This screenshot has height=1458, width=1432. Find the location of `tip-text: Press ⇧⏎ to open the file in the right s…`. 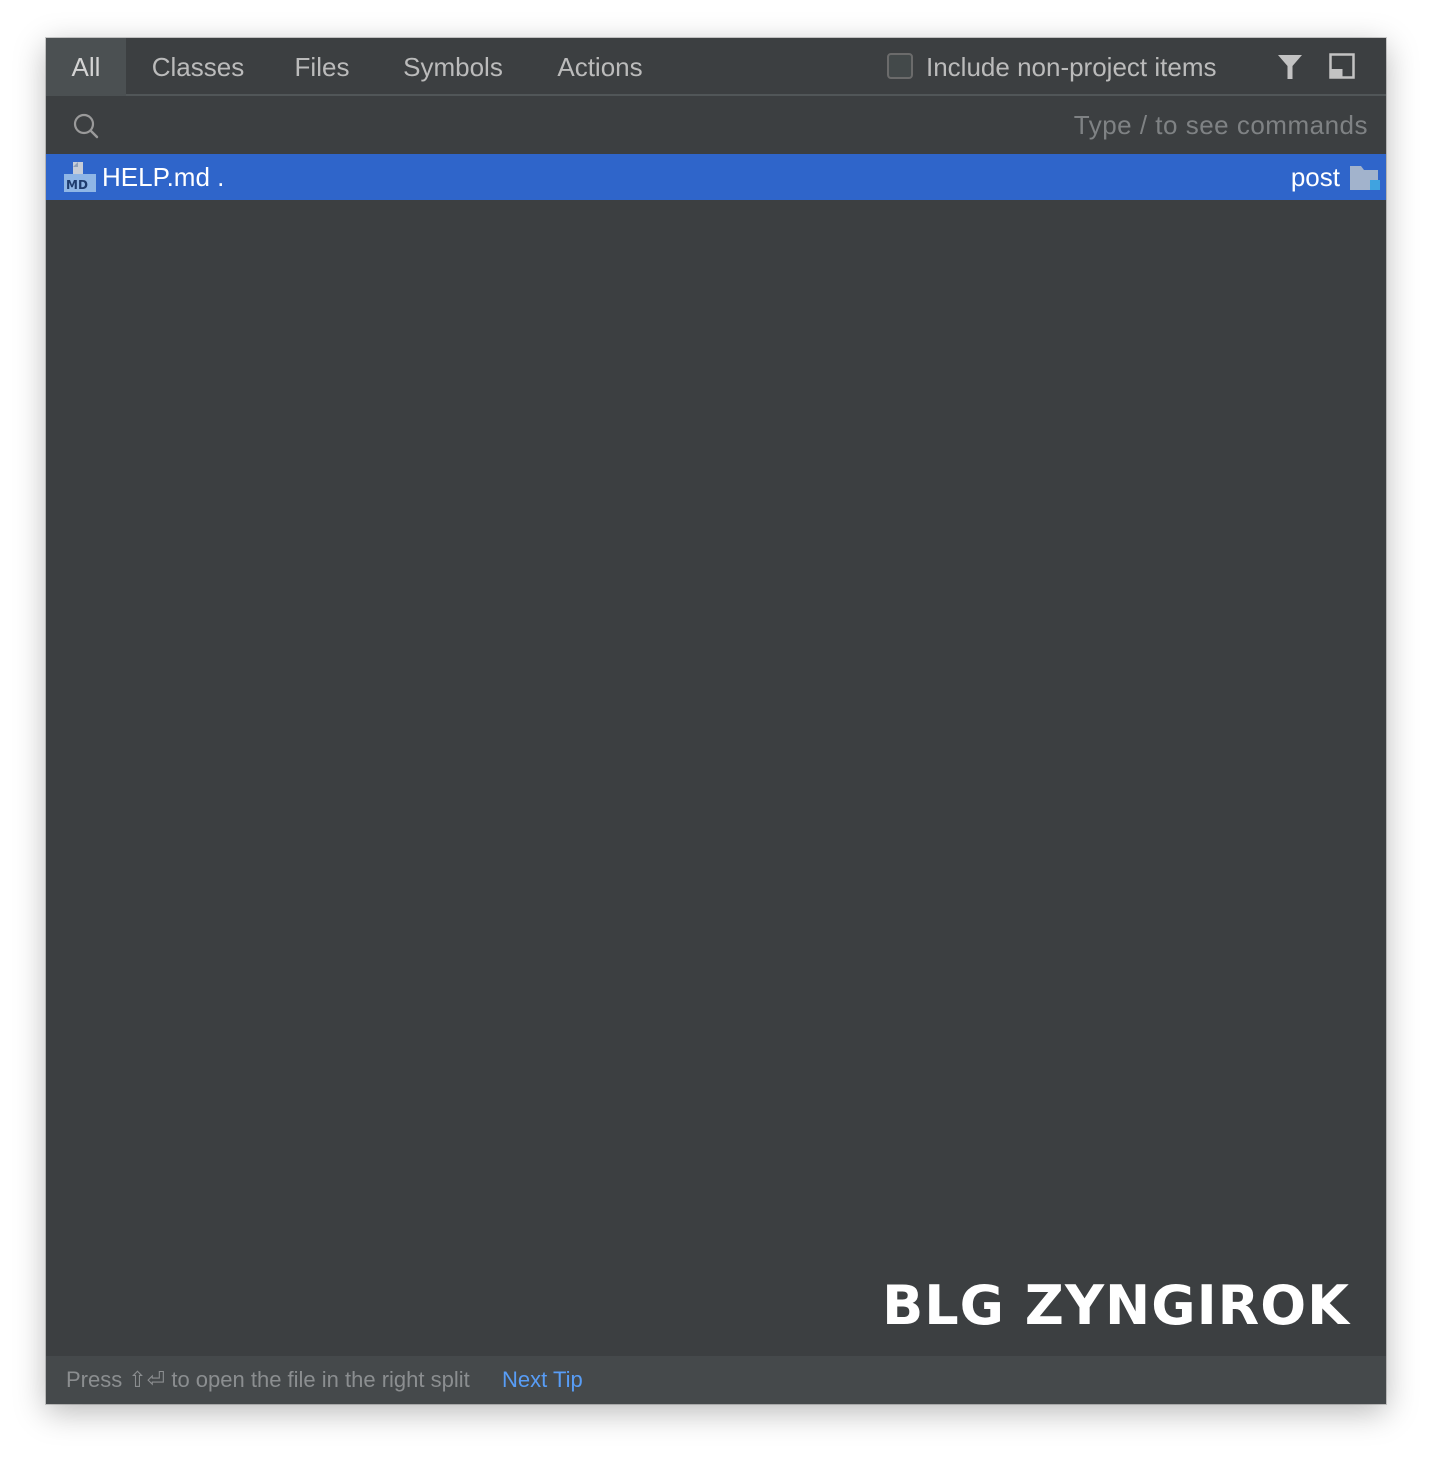

tip-text: Press ⇧⏎ to open the file in the right s… is located at coordinates (268, 1379).